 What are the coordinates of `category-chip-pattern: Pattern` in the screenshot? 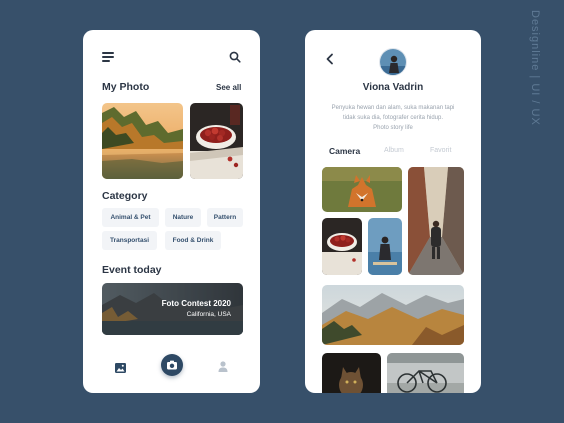 It's located at (225, 217).